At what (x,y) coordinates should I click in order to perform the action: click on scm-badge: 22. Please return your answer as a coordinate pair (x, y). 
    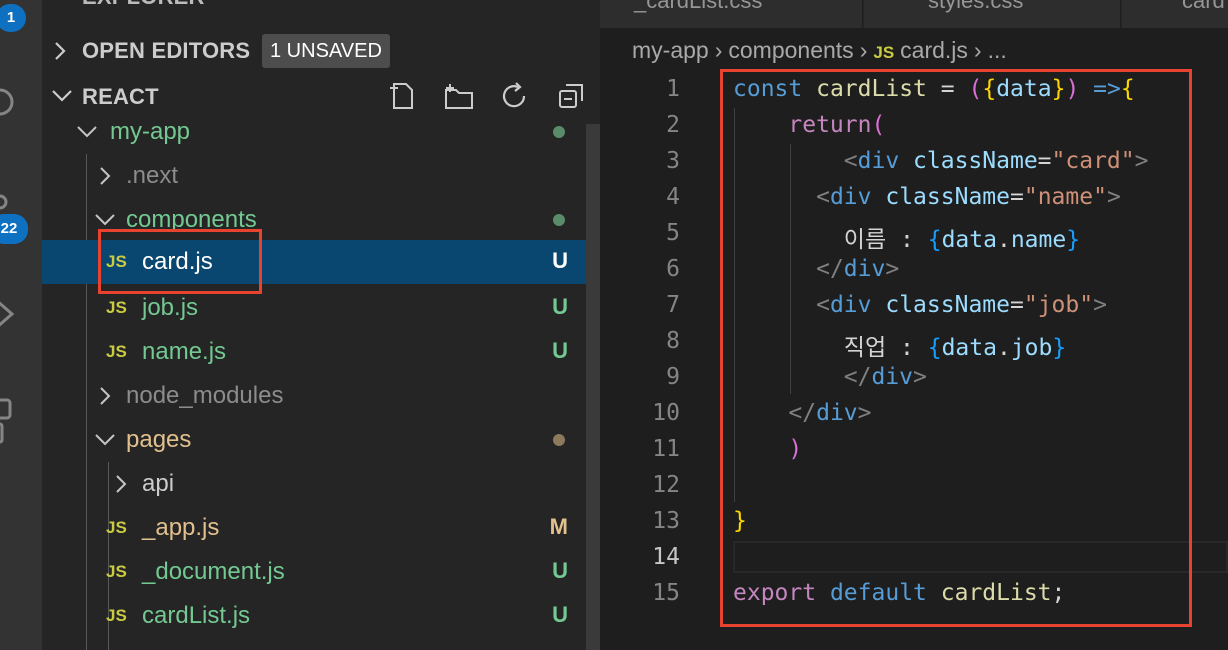
    Looking at the image, I should click on (14, 229).